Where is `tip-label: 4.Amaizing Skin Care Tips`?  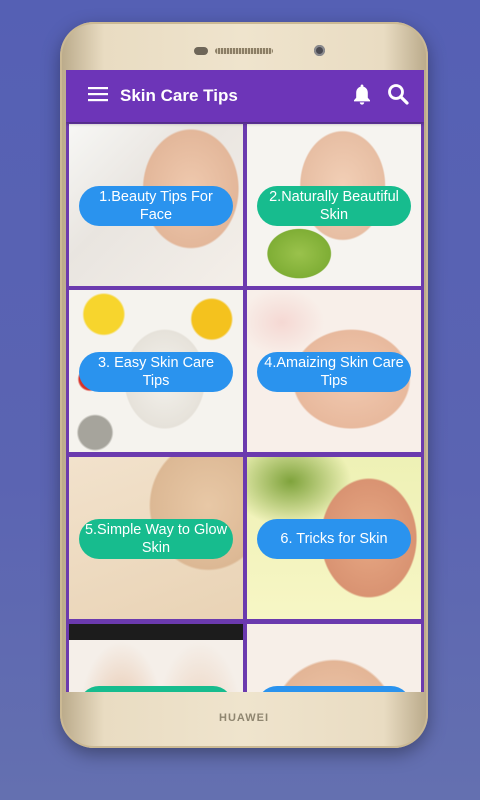
tip-label: 4.Amaizing Skin Care Tips is located at coordinates (334, 372).